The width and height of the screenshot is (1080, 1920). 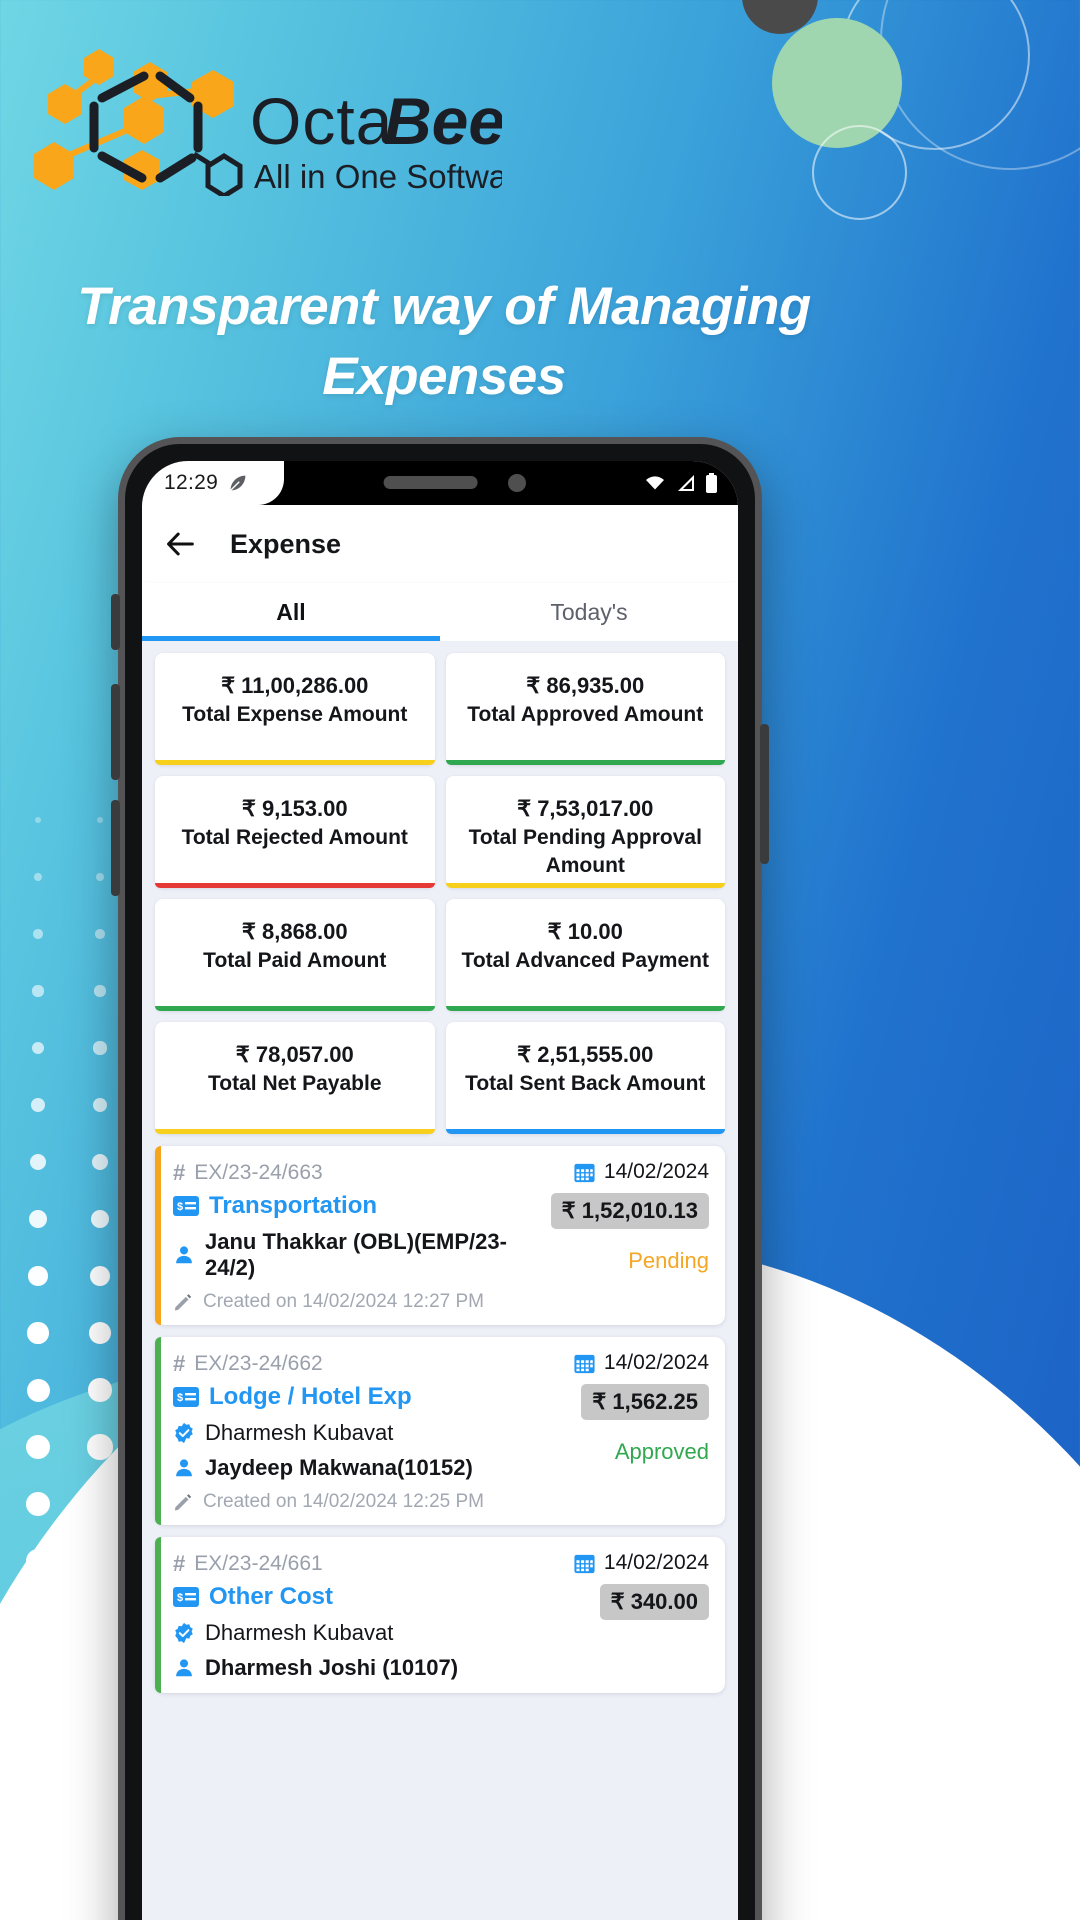 What do you see at coordinates (295, 1083) in the screenshot?
I see `summary-card-label: Total Net Payable` at bounding box center [295, 1083].